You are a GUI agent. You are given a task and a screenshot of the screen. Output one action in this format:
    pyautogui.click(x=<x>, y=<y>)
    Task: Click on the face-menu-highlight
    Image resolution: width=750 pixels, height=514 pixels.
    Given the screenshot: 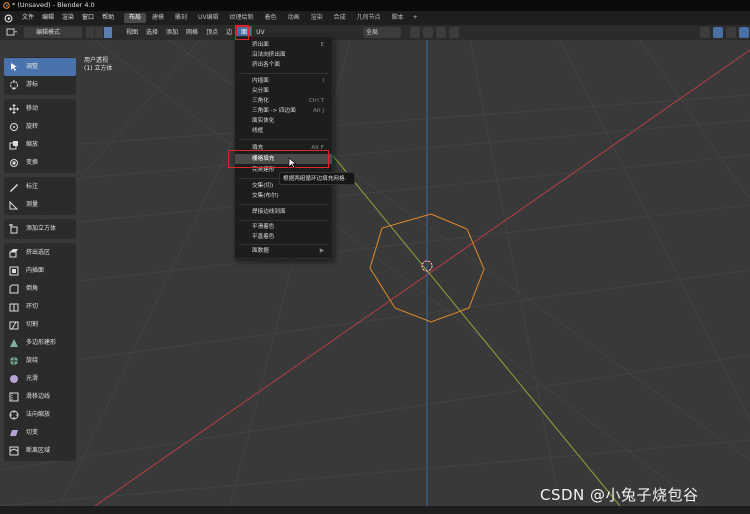 What is the action you would take?
    pyautogui.click(x=242, y=32)
    